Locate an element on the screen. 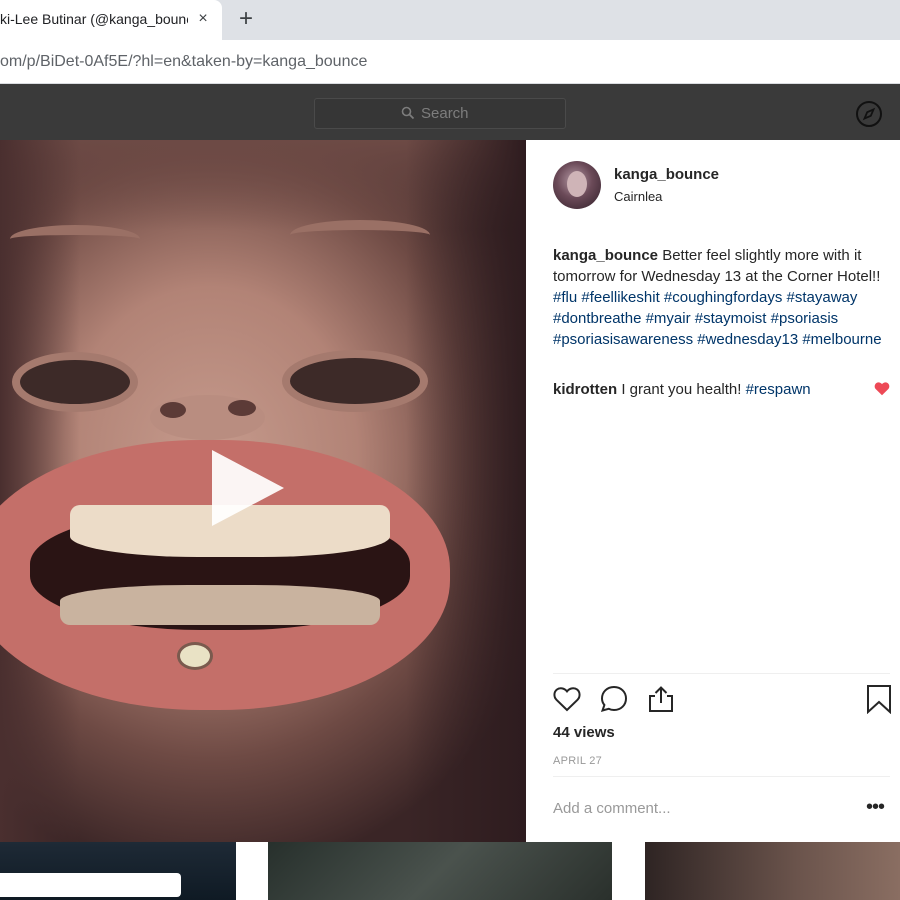 The height and width of the screenshot is (900, 900). video-nostril-right is located at coordinates (242, 408).